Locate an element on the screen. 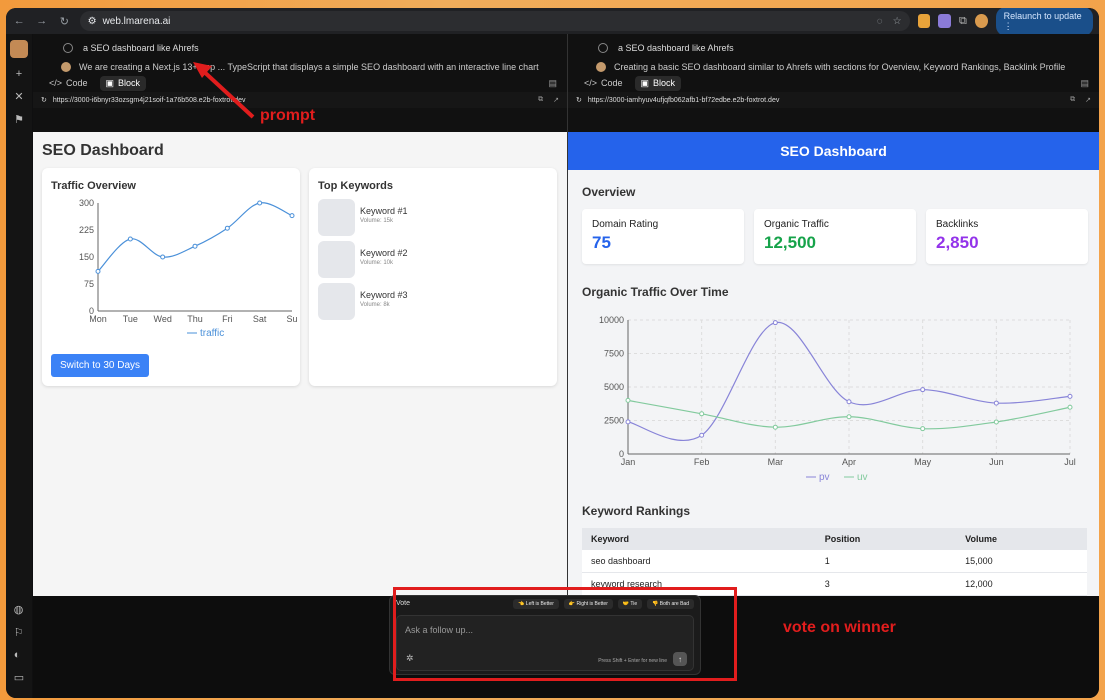 The image size is (1105, 700). keyword-volume: Volume: 10k is located at coordinates (377, 263).